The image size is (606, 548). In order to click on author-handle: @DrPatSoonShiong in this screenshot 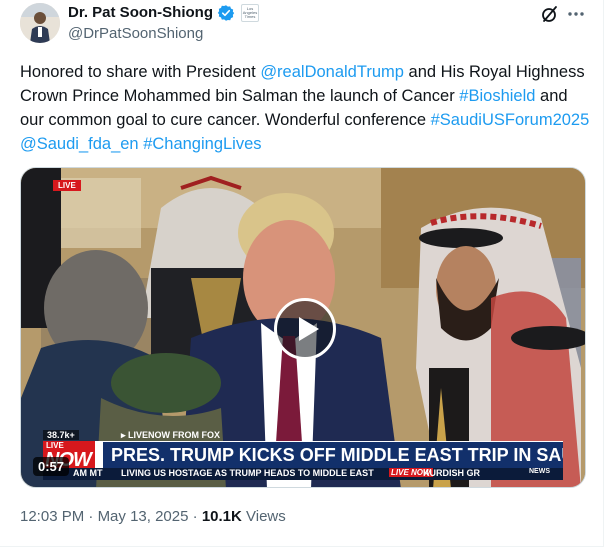, I will do `click(135, 34)`.